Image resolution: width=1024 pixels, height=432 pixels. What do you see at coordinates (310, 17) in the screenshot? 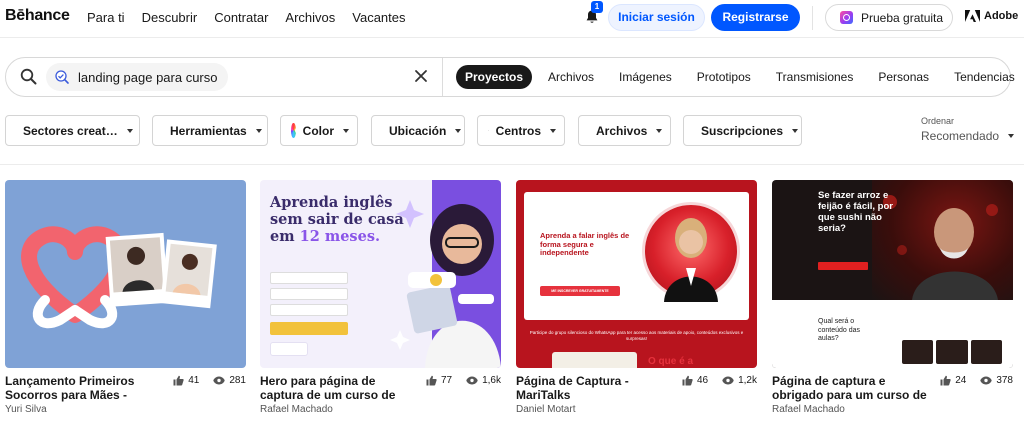
I see `nav-item-archivos: Archivos` at bounding box center [310, 17].